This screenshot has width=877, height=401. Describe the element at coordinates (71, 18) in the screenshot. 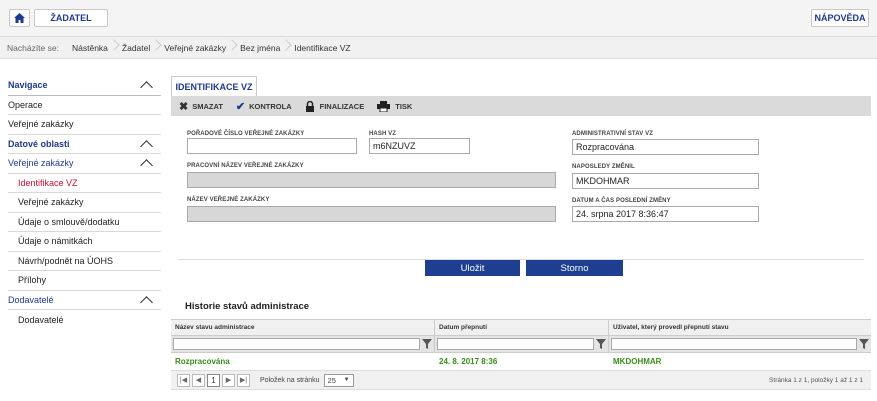

I see `user-role-button: ŽADATEL` at that location.